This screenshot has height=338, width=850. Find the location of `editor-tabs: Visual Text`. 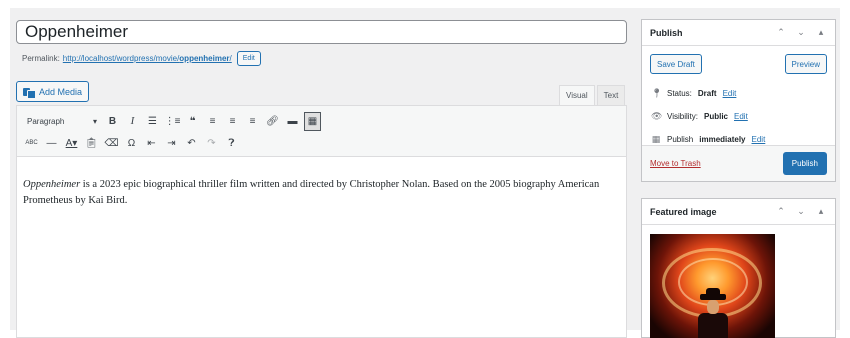

editor-tabs: Visual Text is located at coordinates (592, 95).